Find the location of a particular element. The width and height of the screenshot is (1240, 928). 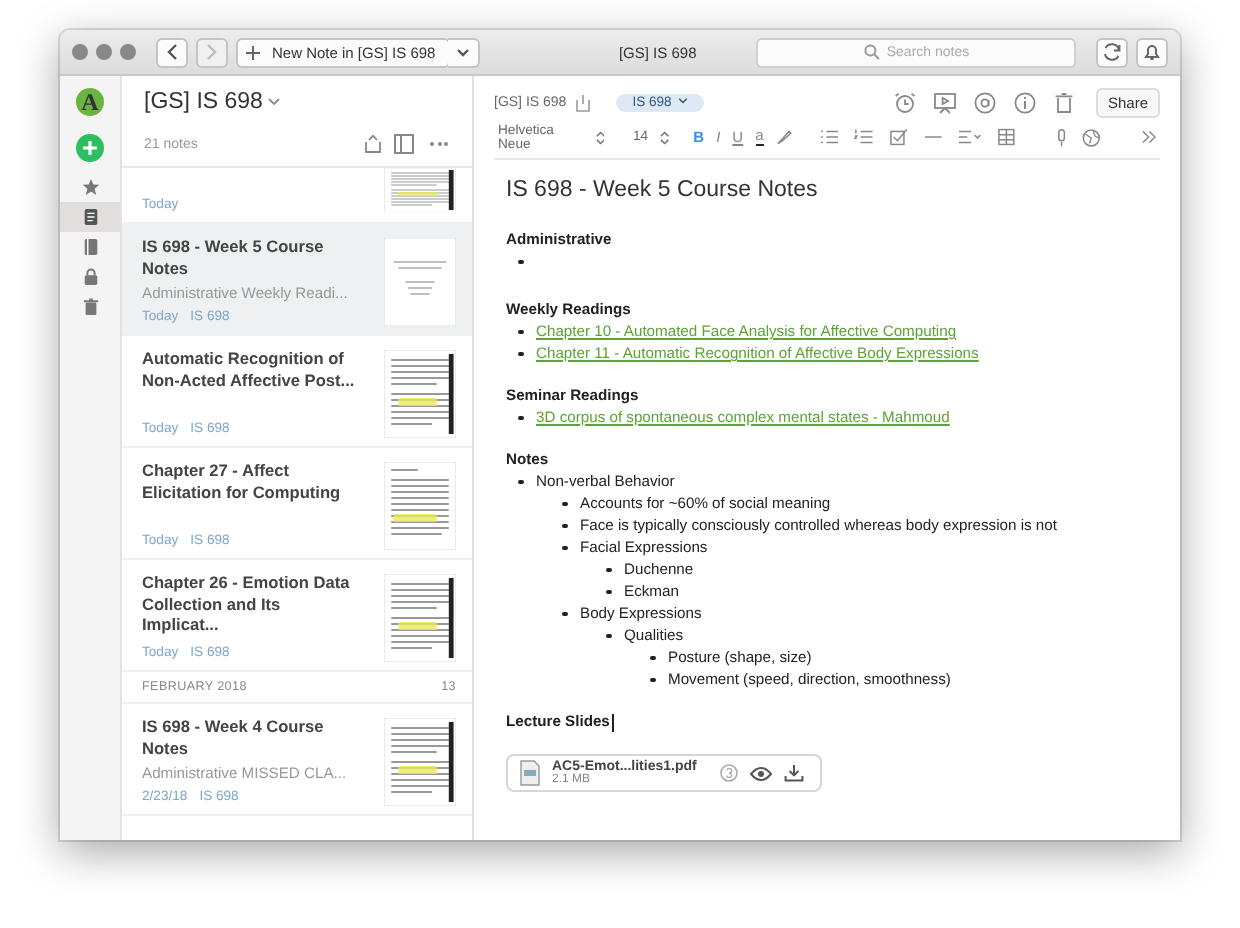

bell-icon is located at coordinates (1152, 52).